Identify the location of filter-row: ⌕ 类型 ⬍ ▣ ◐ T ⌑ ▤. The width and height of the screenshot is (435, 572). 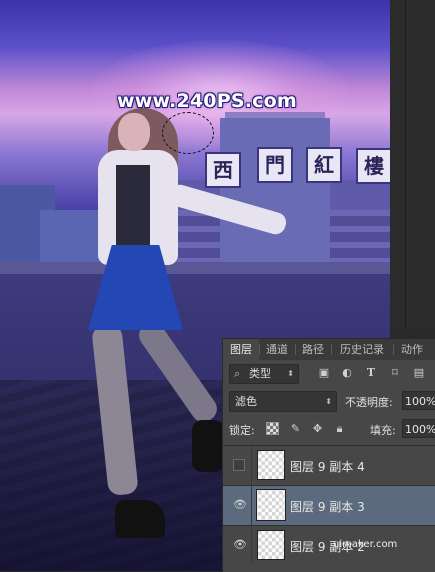
(329, 374).